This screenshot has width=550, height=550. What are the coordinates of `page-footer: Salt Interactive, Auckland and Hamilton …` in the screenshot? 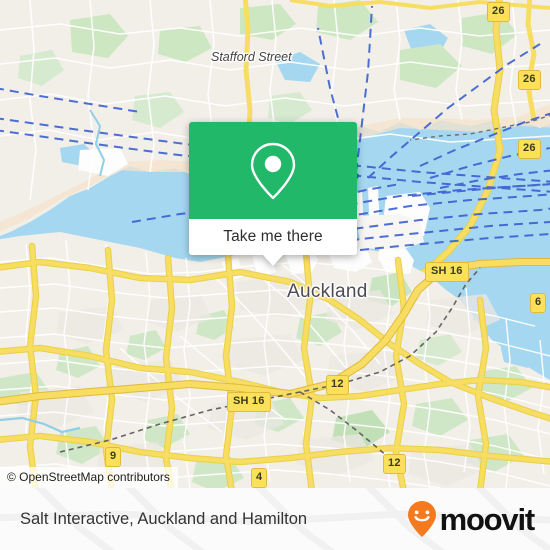 It's located at (275, 519).